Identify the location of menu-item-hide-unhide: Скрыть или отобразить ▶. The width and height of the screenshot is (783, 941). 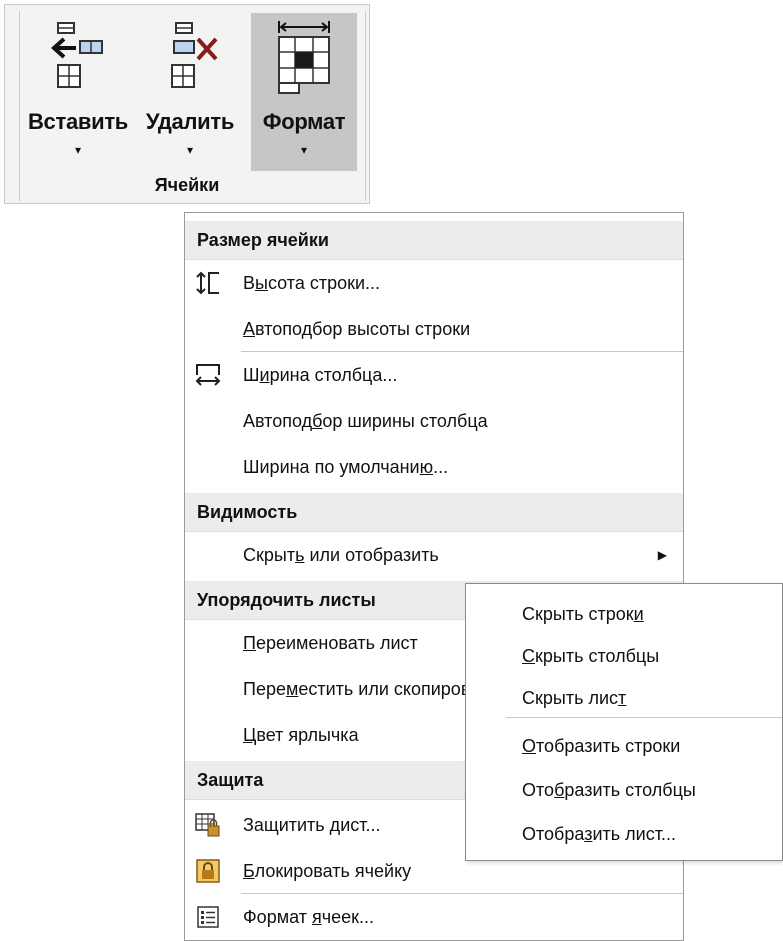
(434, 555).